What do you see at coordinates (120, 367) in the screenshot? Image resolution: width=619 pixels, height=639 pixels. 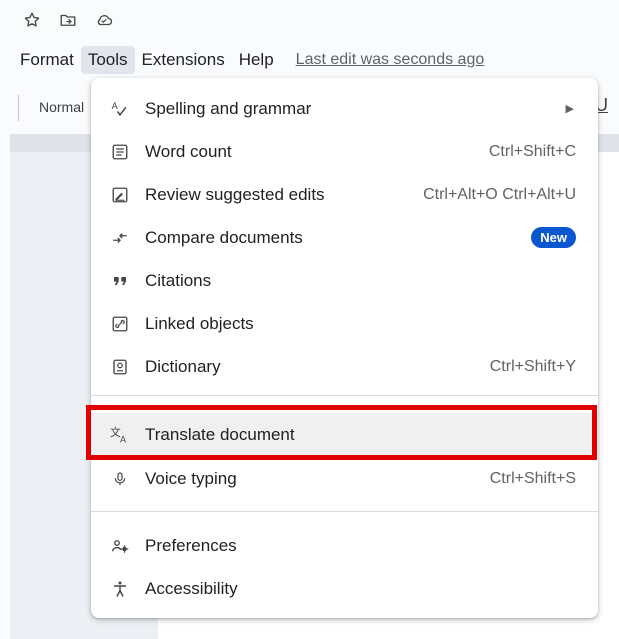 I see `dictionary-icon` at bounding box center [120, 367].